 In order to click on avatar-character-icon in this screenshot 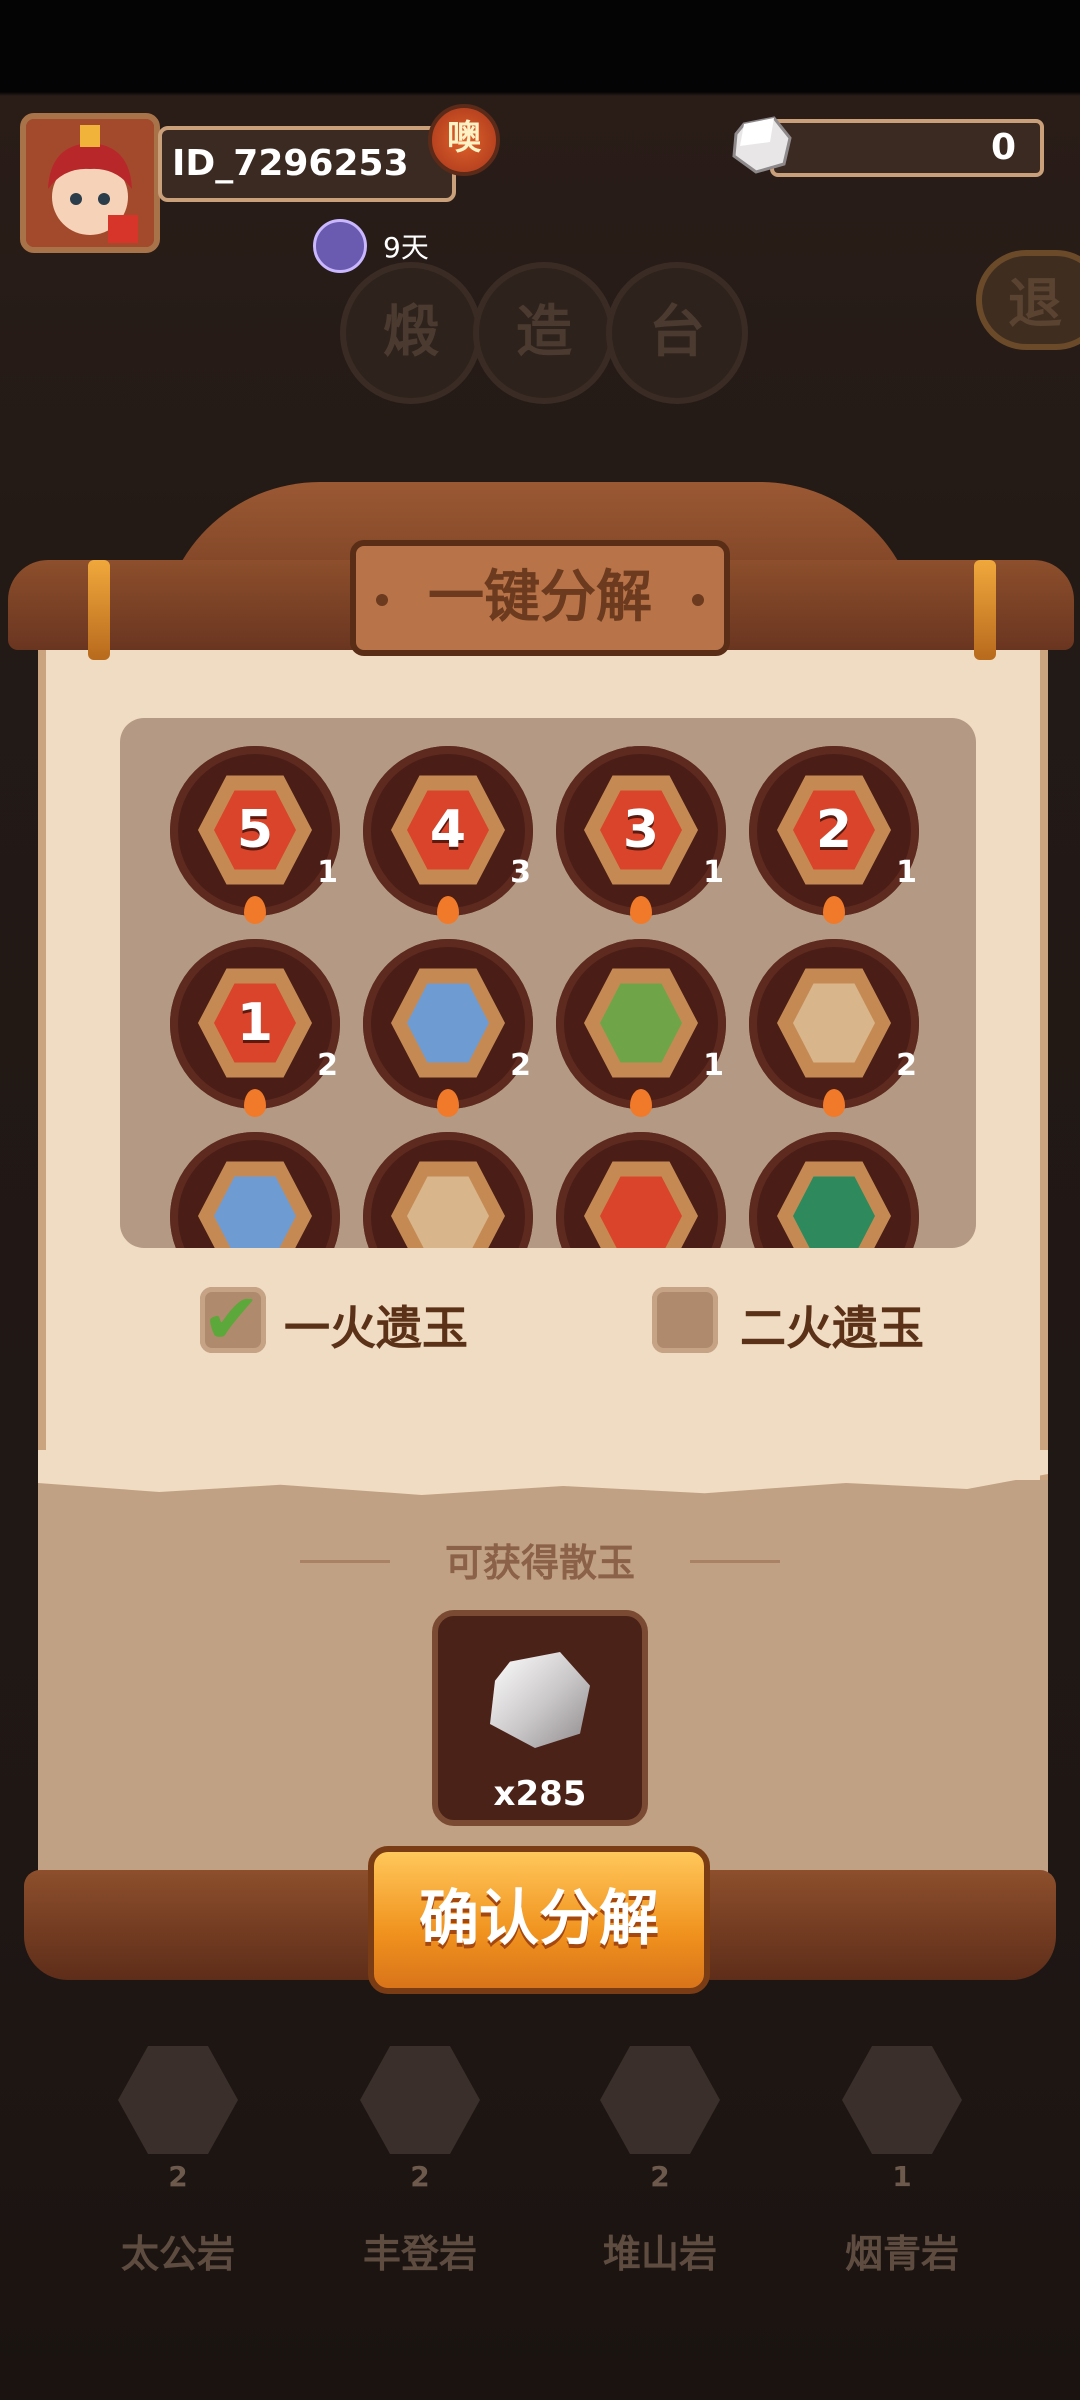, I will do `click(90, 183)`.